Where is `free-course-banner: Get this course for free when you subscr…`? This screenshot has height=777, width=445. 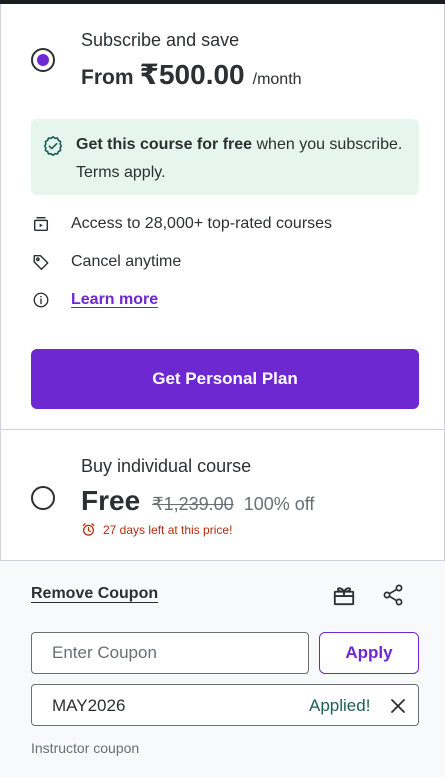
free-course-banner: Get this course for free when you subscr… is located at coordinates (225, 157).